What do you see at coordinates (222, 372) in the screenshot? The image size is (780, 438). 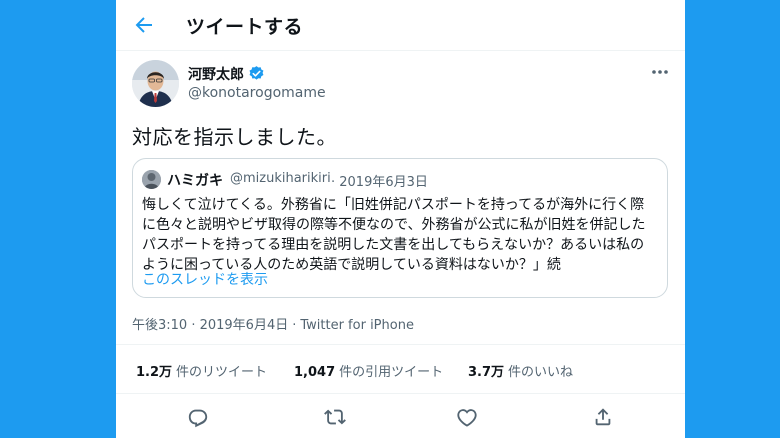 I see `retweets-label: 件のリツイート` at bounding box center [222, 372].